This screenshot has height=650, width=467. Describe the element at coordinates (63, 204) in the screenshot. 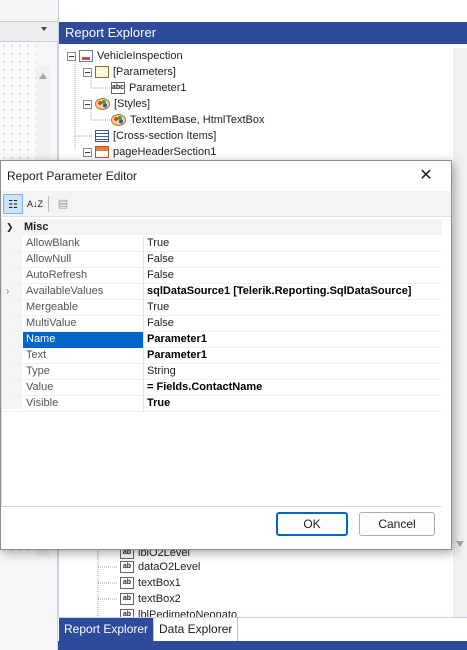

I see `property-pages-icon: ▤` at that location.